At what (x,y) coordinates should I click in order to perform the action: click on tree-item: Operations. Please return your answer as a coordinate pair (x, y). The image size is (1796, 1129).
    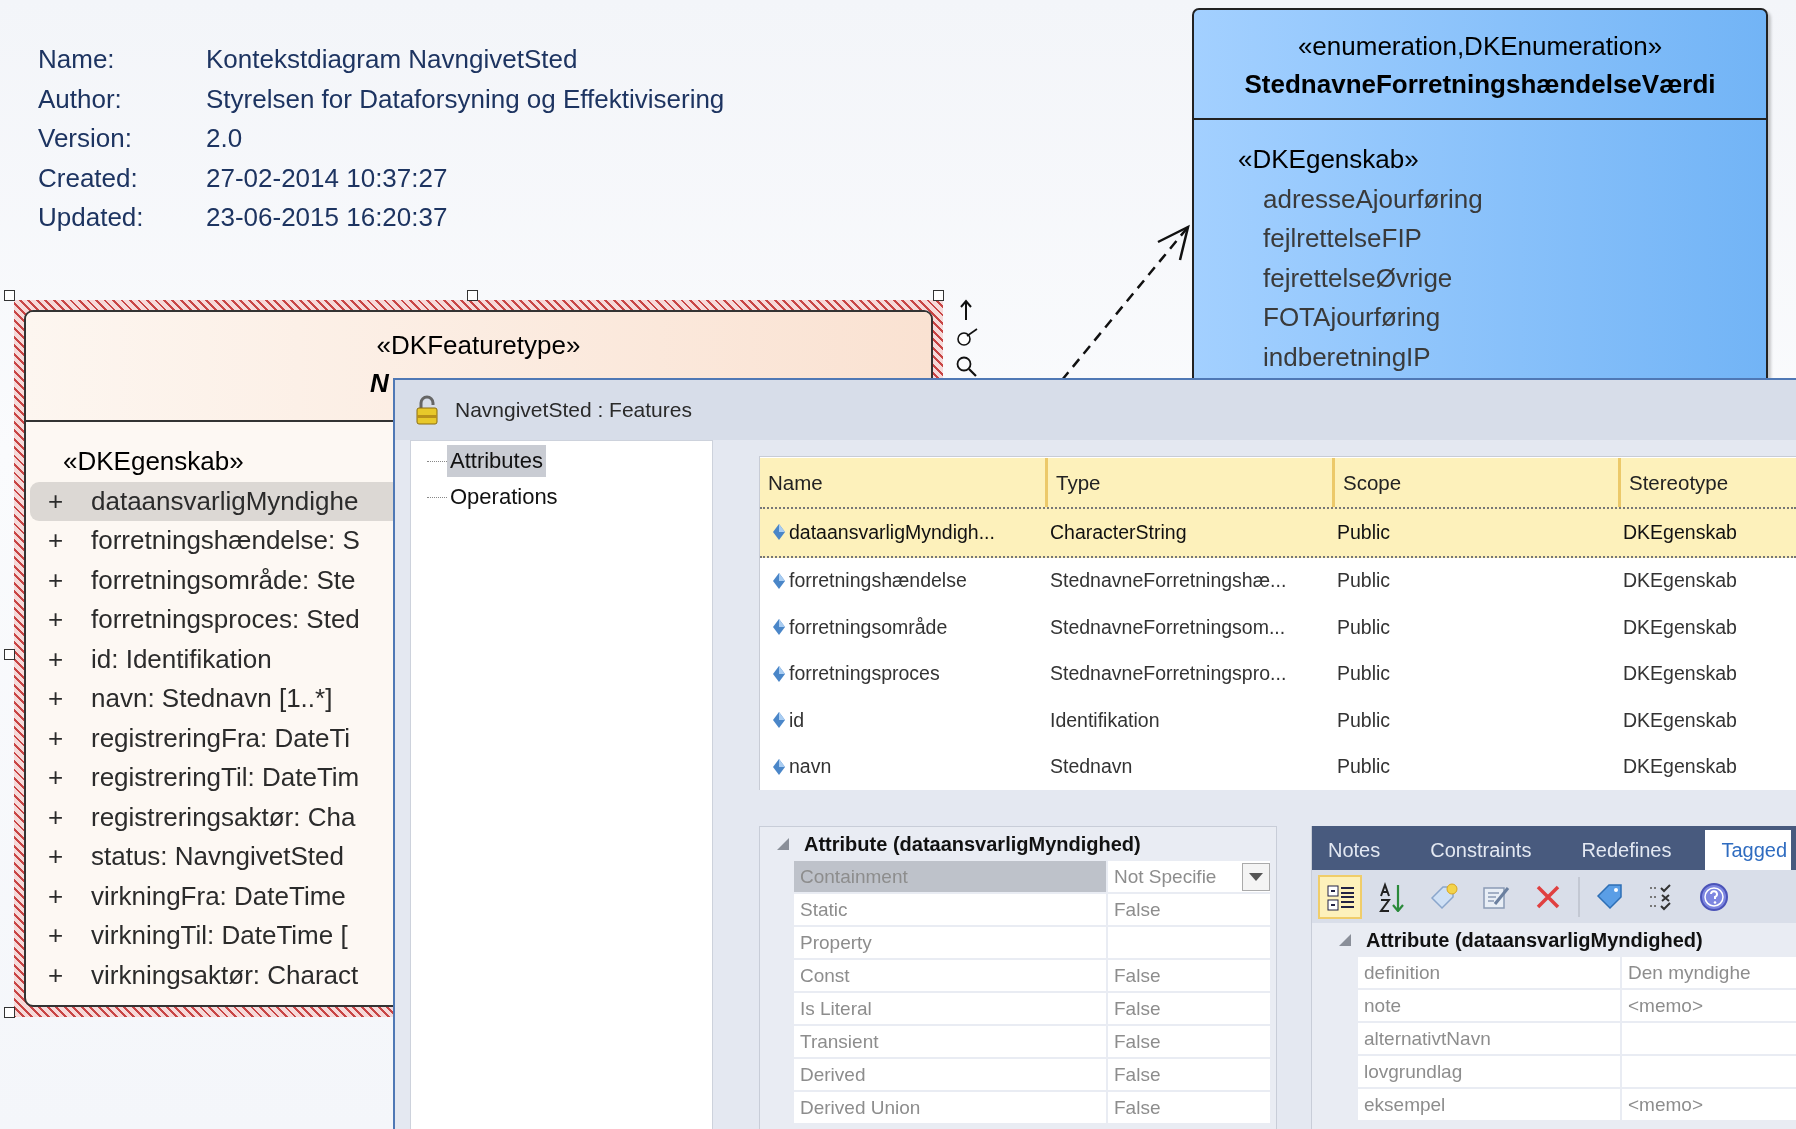
    Looking at the image, I should click on (504, 497).